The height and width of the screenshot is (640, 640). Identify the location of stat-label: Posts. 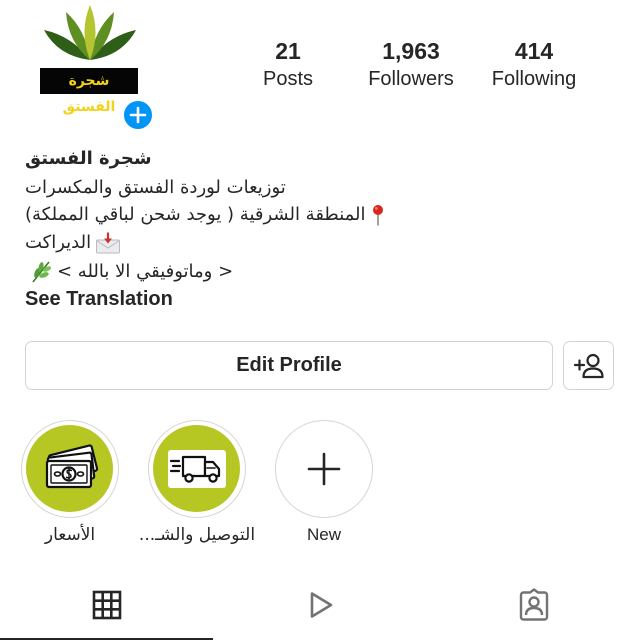
(288, 79).